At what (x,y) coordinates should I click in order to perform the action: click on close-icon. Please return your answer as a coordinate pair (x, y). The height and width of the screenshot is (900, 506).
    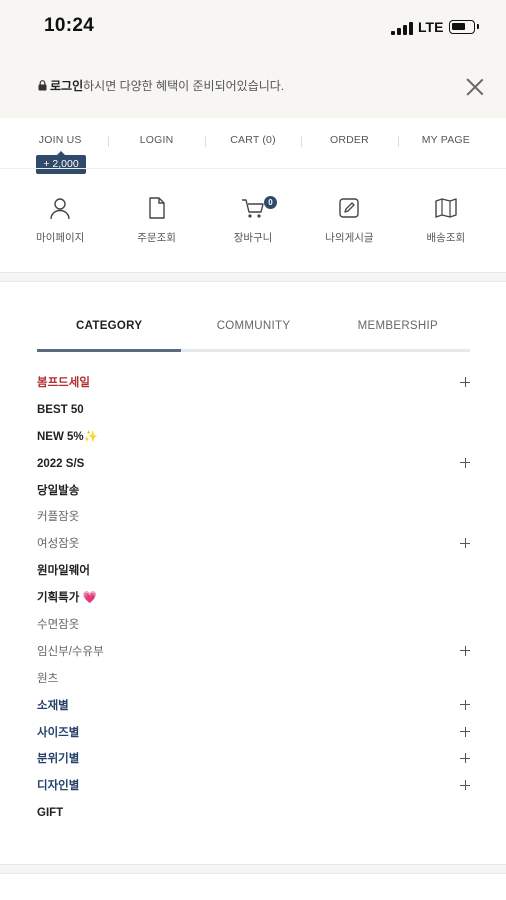
    Looking at the image, I should click on (475, 87).